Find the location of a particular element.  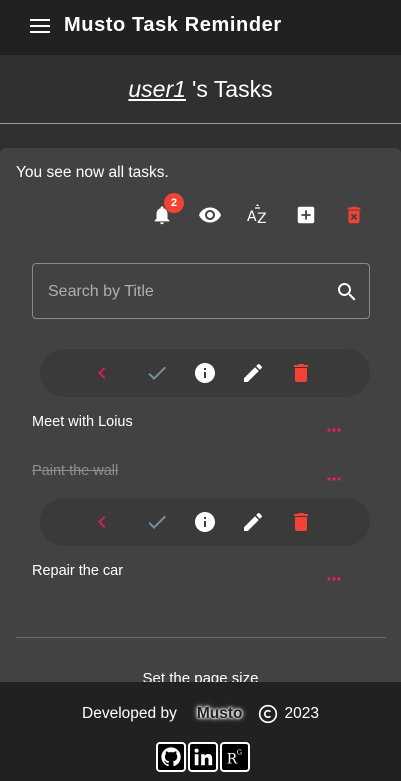

researchgate-icon: RG is located at coordinates (235, 757).